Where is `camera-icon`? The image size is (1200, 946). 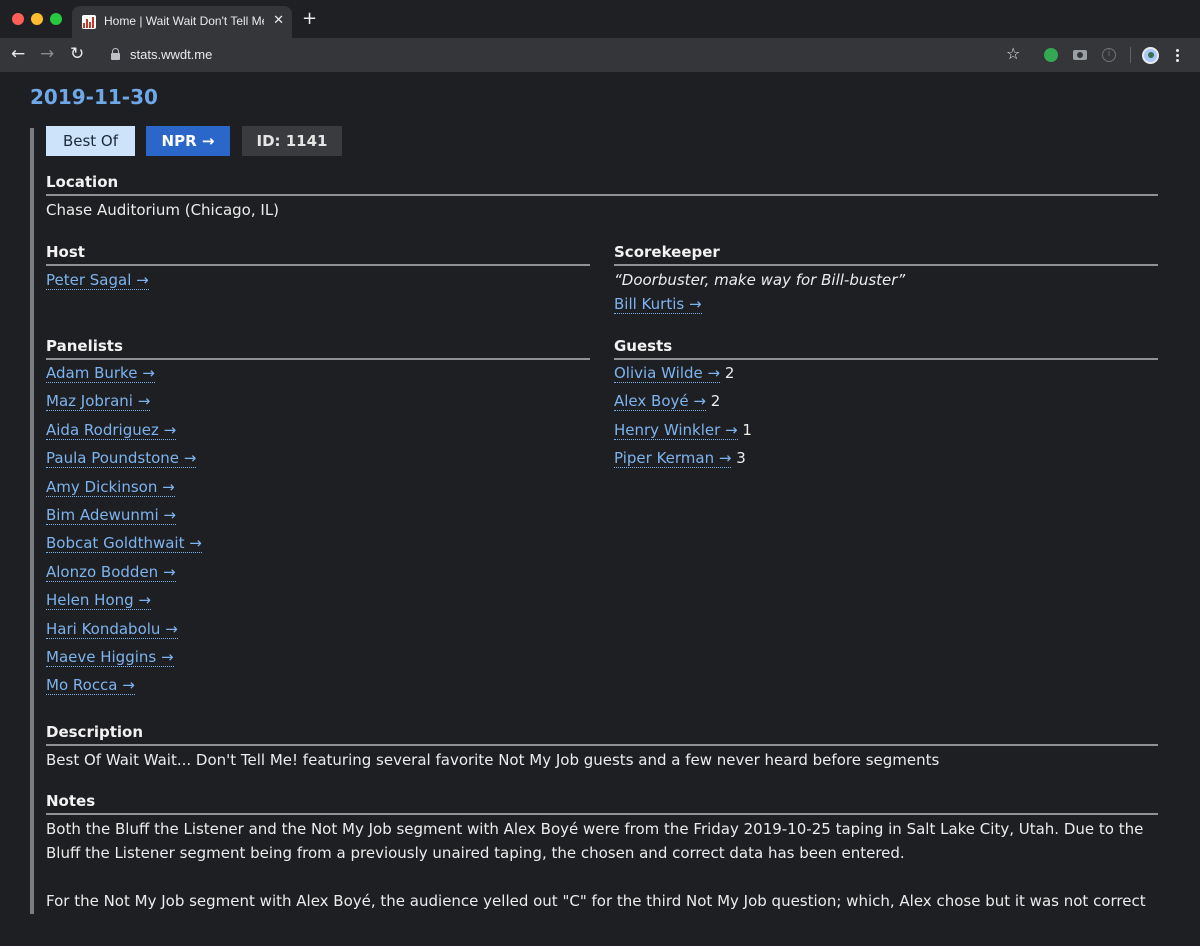 camera-icon is located at coordinates (1080, 55).